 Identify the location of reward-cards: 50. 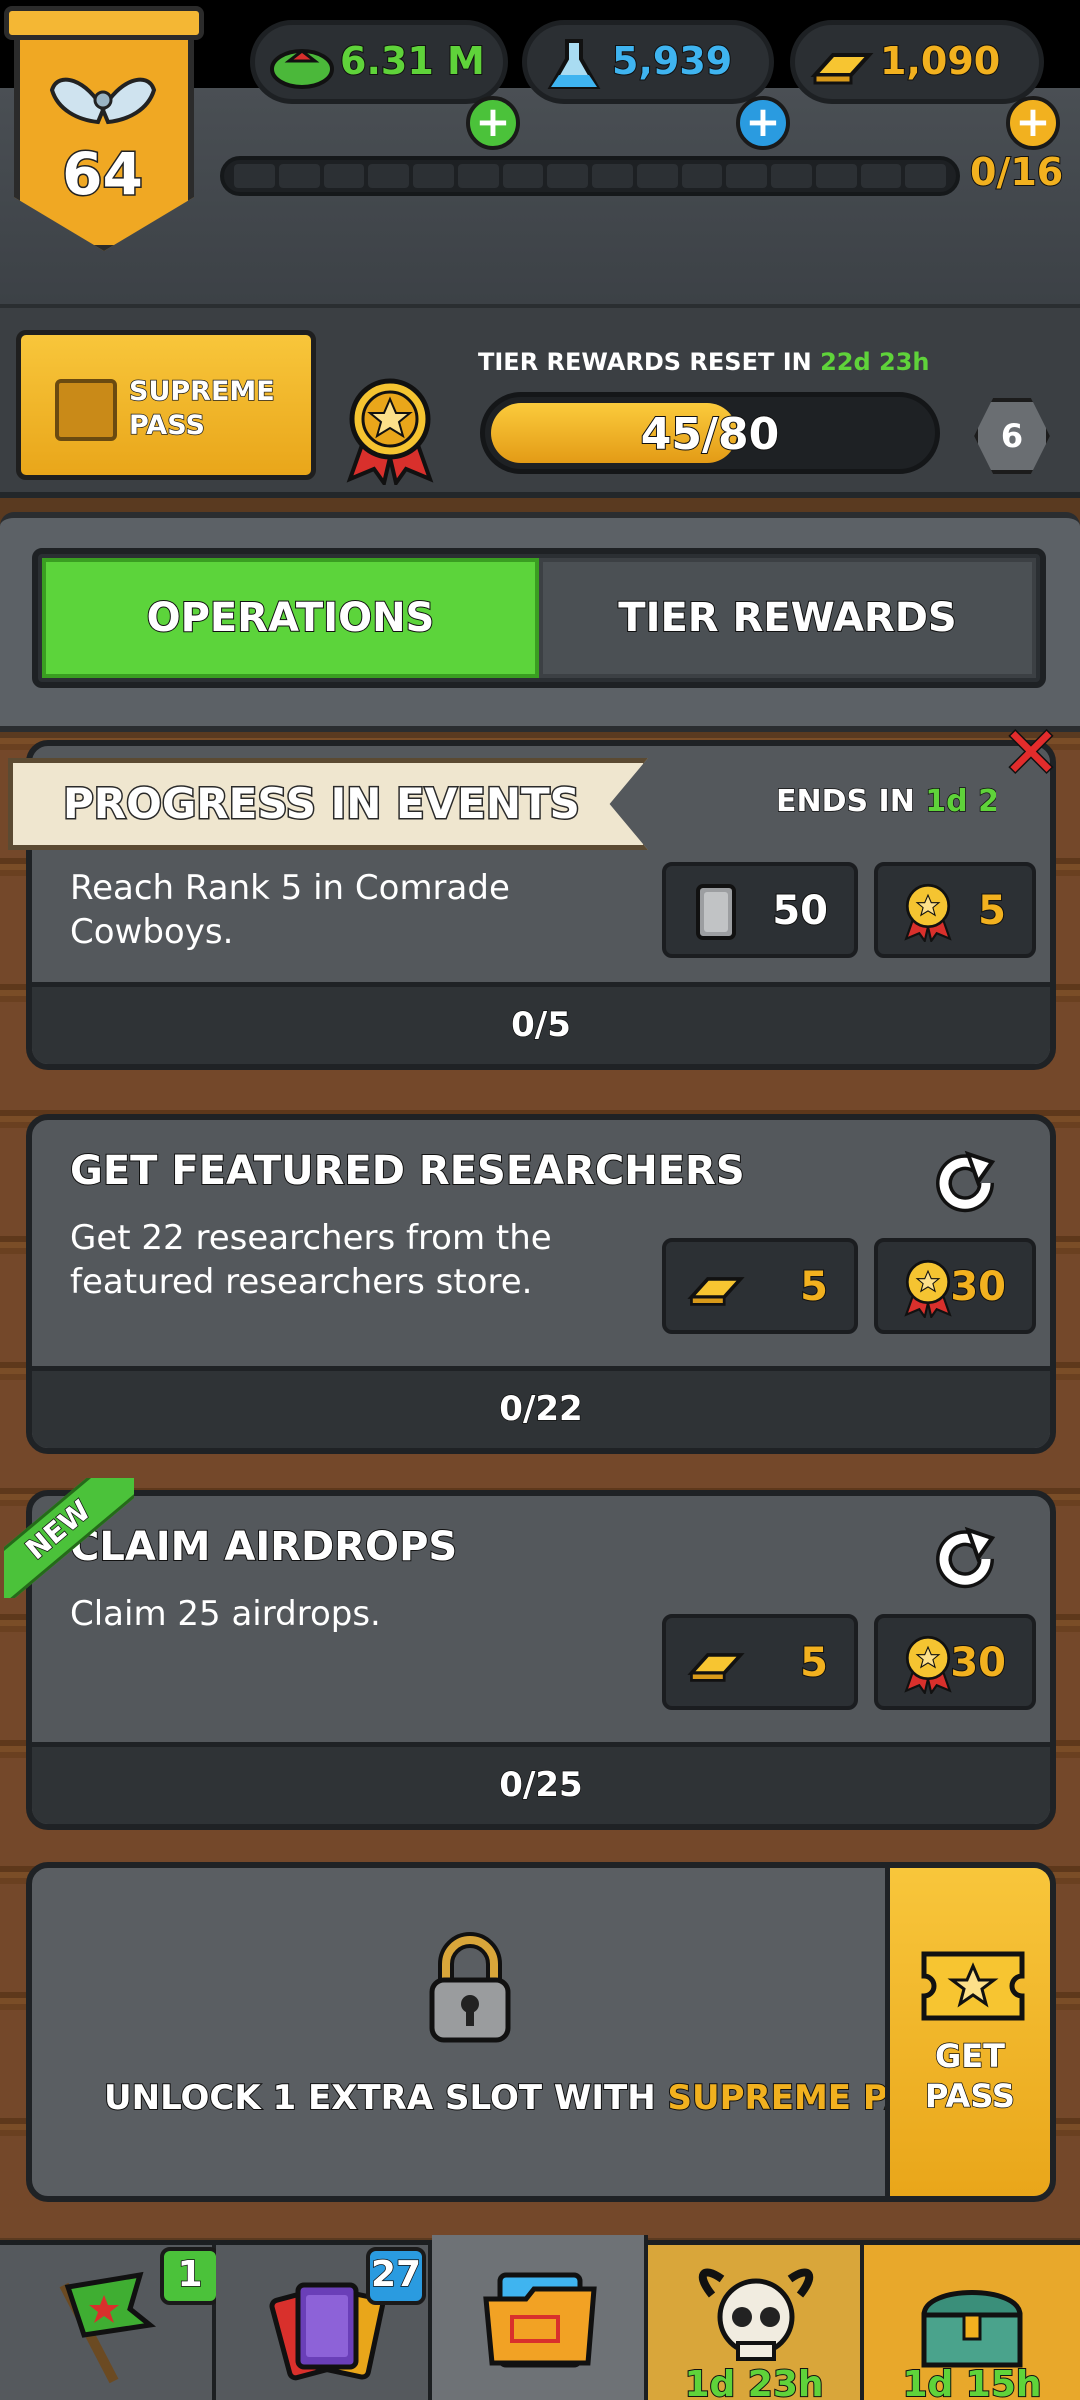
(760, 910).